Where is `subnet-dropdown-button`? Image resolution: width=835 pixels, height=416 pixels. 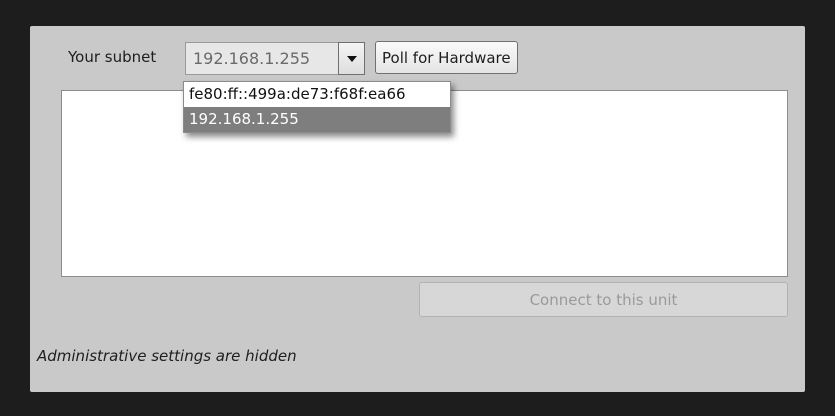 subnet-dropdown-button is located at coordinates (351, 58).